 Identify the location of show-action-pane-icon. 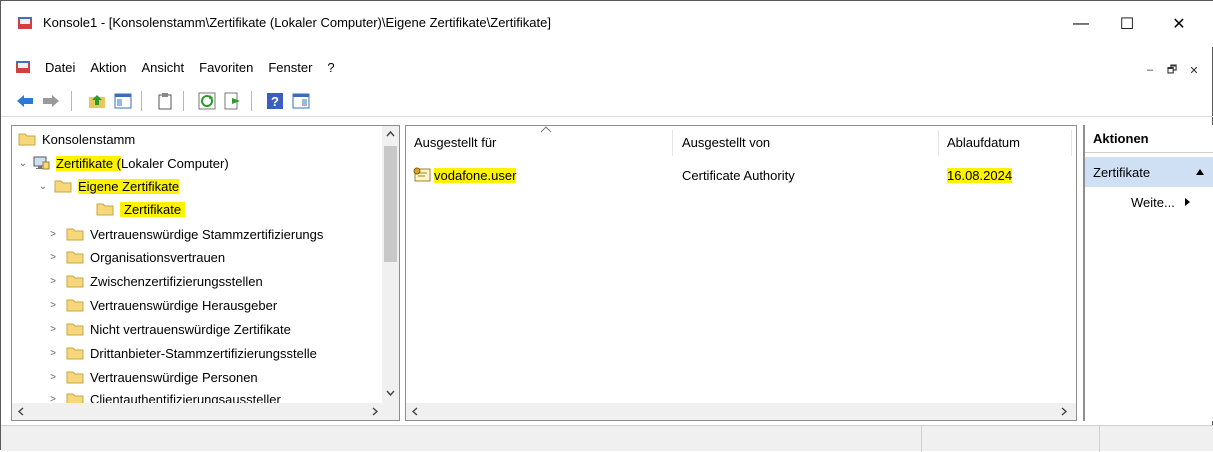
(301, 101).